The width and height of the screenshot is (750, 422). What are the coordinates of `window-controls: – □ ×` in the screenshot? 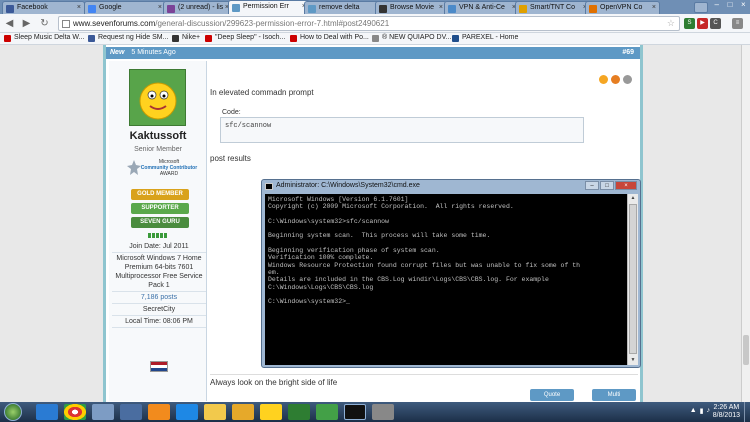 It's located at (730, 6).